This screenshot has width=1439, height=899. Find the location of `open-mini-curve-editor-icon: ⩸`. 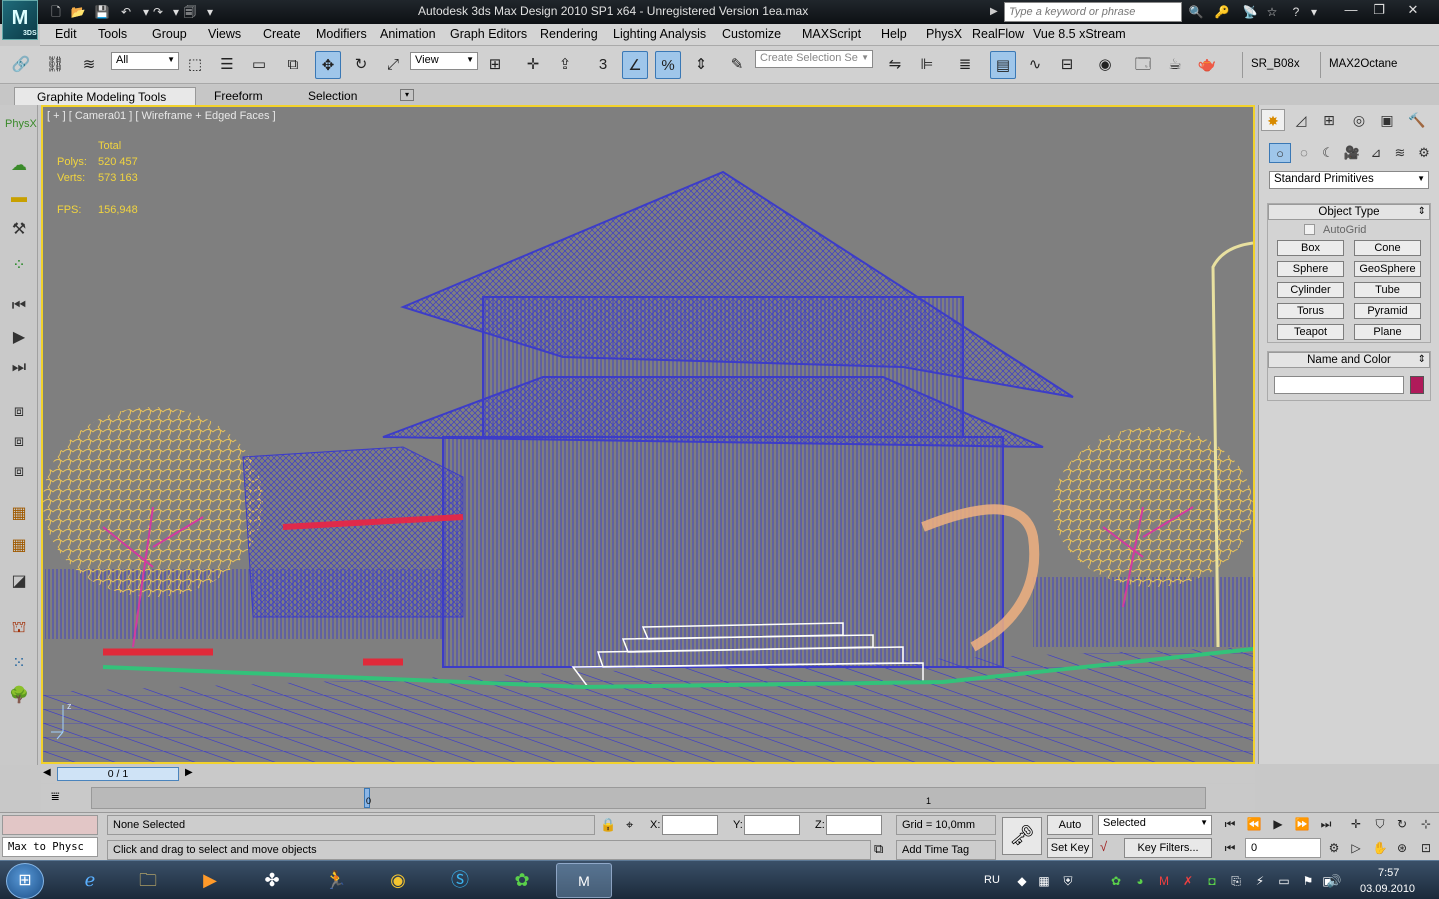

open-mini-curve-editor-icon: ⩸ is located at coordinates (55, 796).